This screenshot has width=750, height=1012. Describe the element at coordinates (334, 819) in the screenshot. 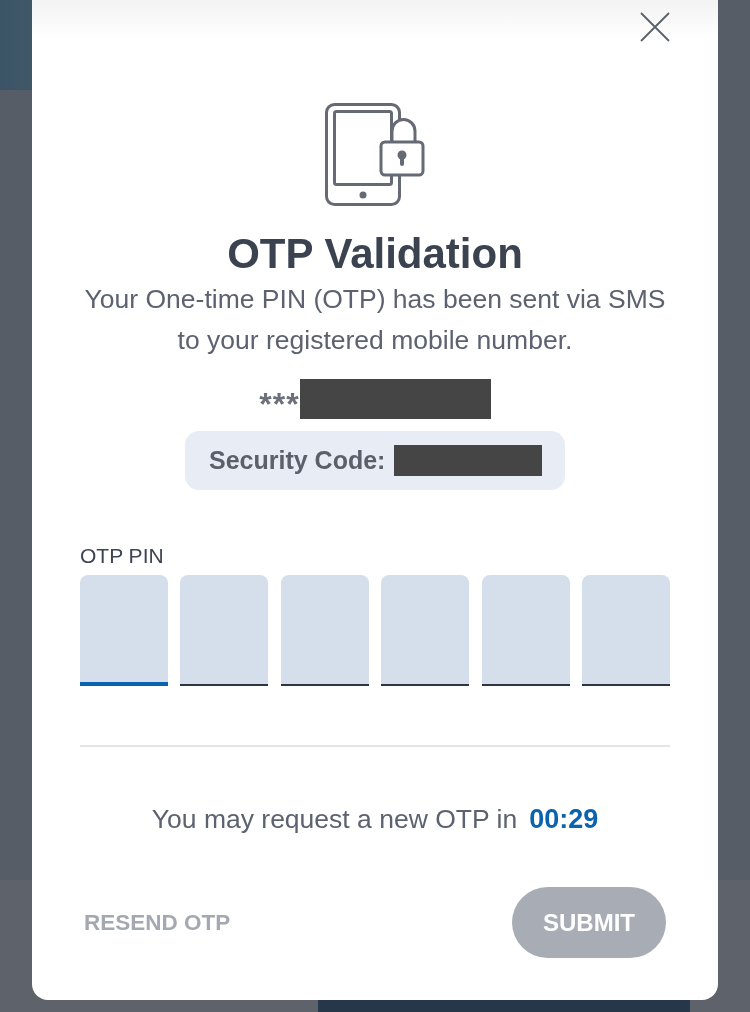

I see `resend-timer-text: You may request a new OTP in` at that location.